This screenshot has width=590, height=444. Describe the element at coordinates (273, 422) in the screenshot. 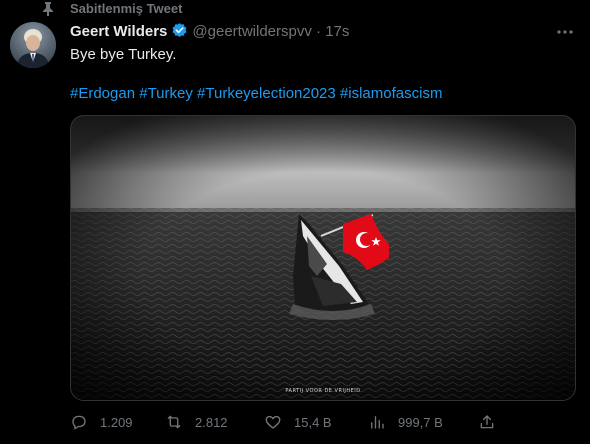

I see `heart-icon` at that location.